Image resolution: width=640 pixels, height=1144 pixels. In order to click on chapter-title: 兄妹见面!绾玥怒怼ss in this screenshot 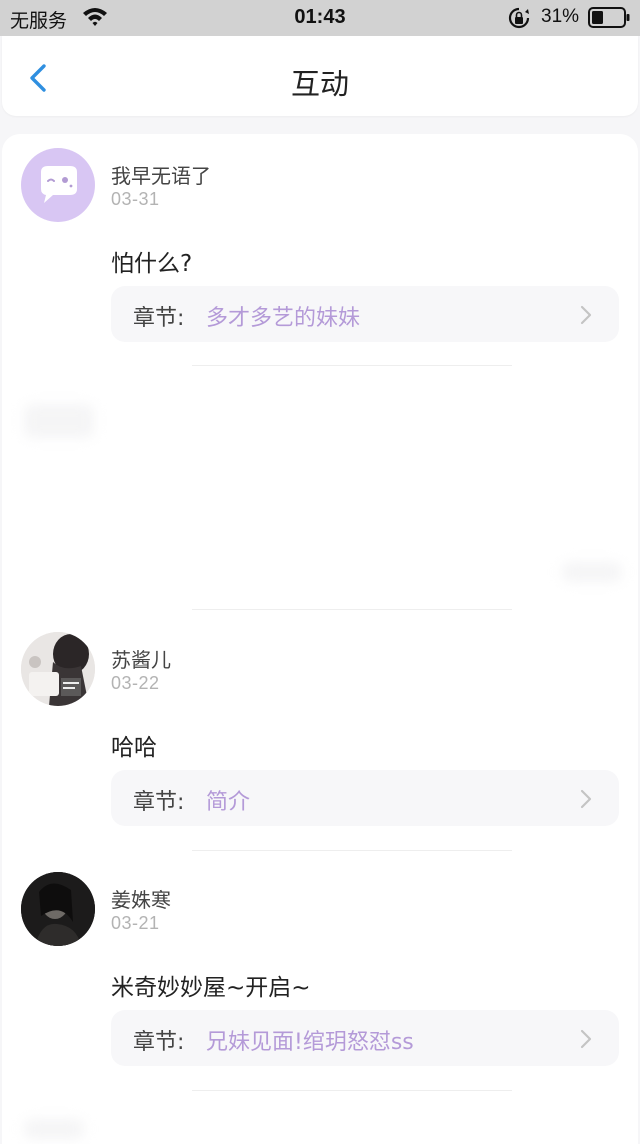, I will do `click(310, 1042)`.